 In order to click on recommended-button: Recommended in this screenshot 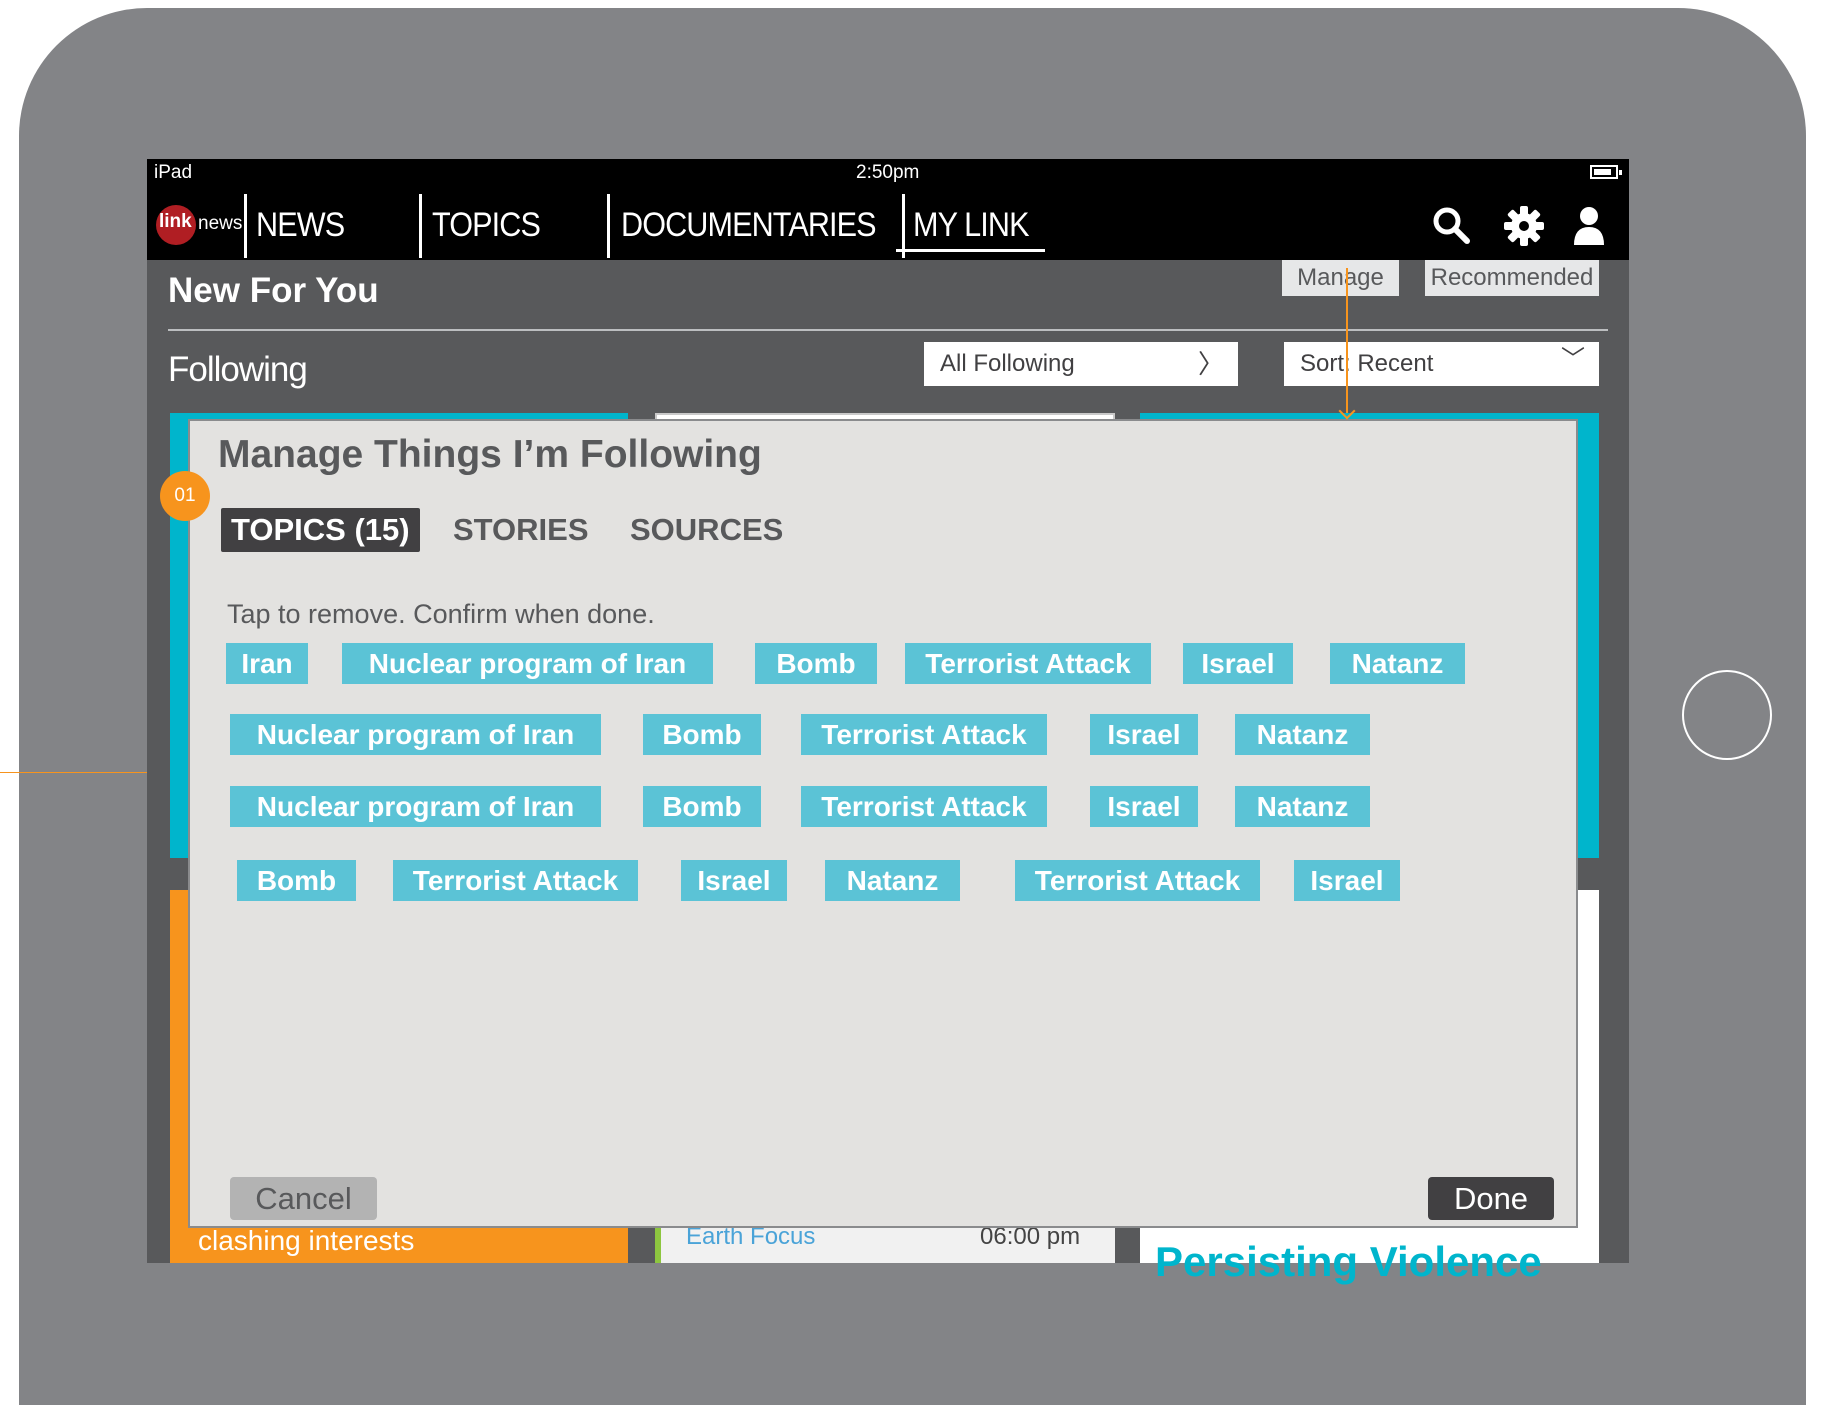, I will do `click(1512, 278)`.